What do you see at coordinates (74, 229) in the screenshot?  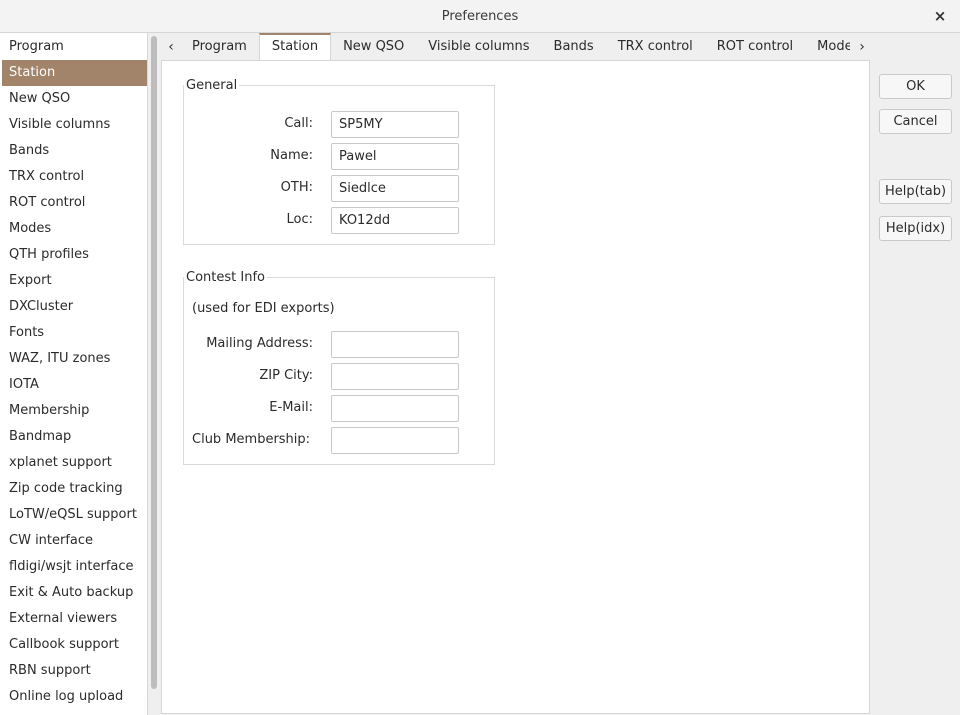 I see `category-item-modes: Modes` at bounding box center [74, 229].